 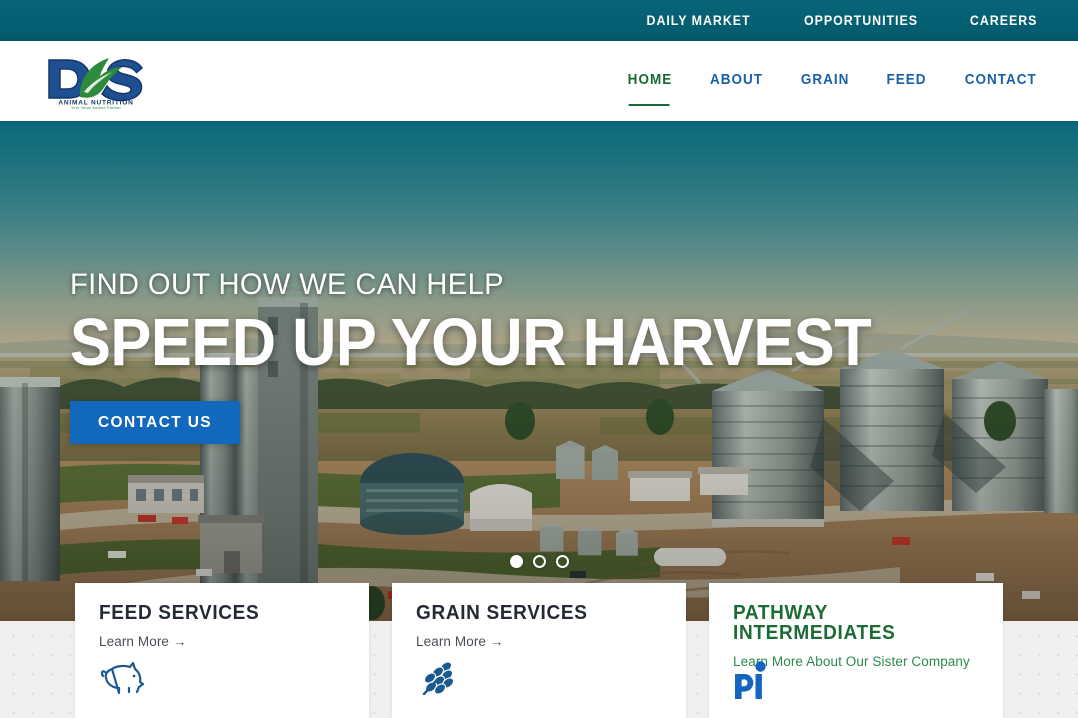 I want to click on carousel-dots, so click(x=539, y=561).